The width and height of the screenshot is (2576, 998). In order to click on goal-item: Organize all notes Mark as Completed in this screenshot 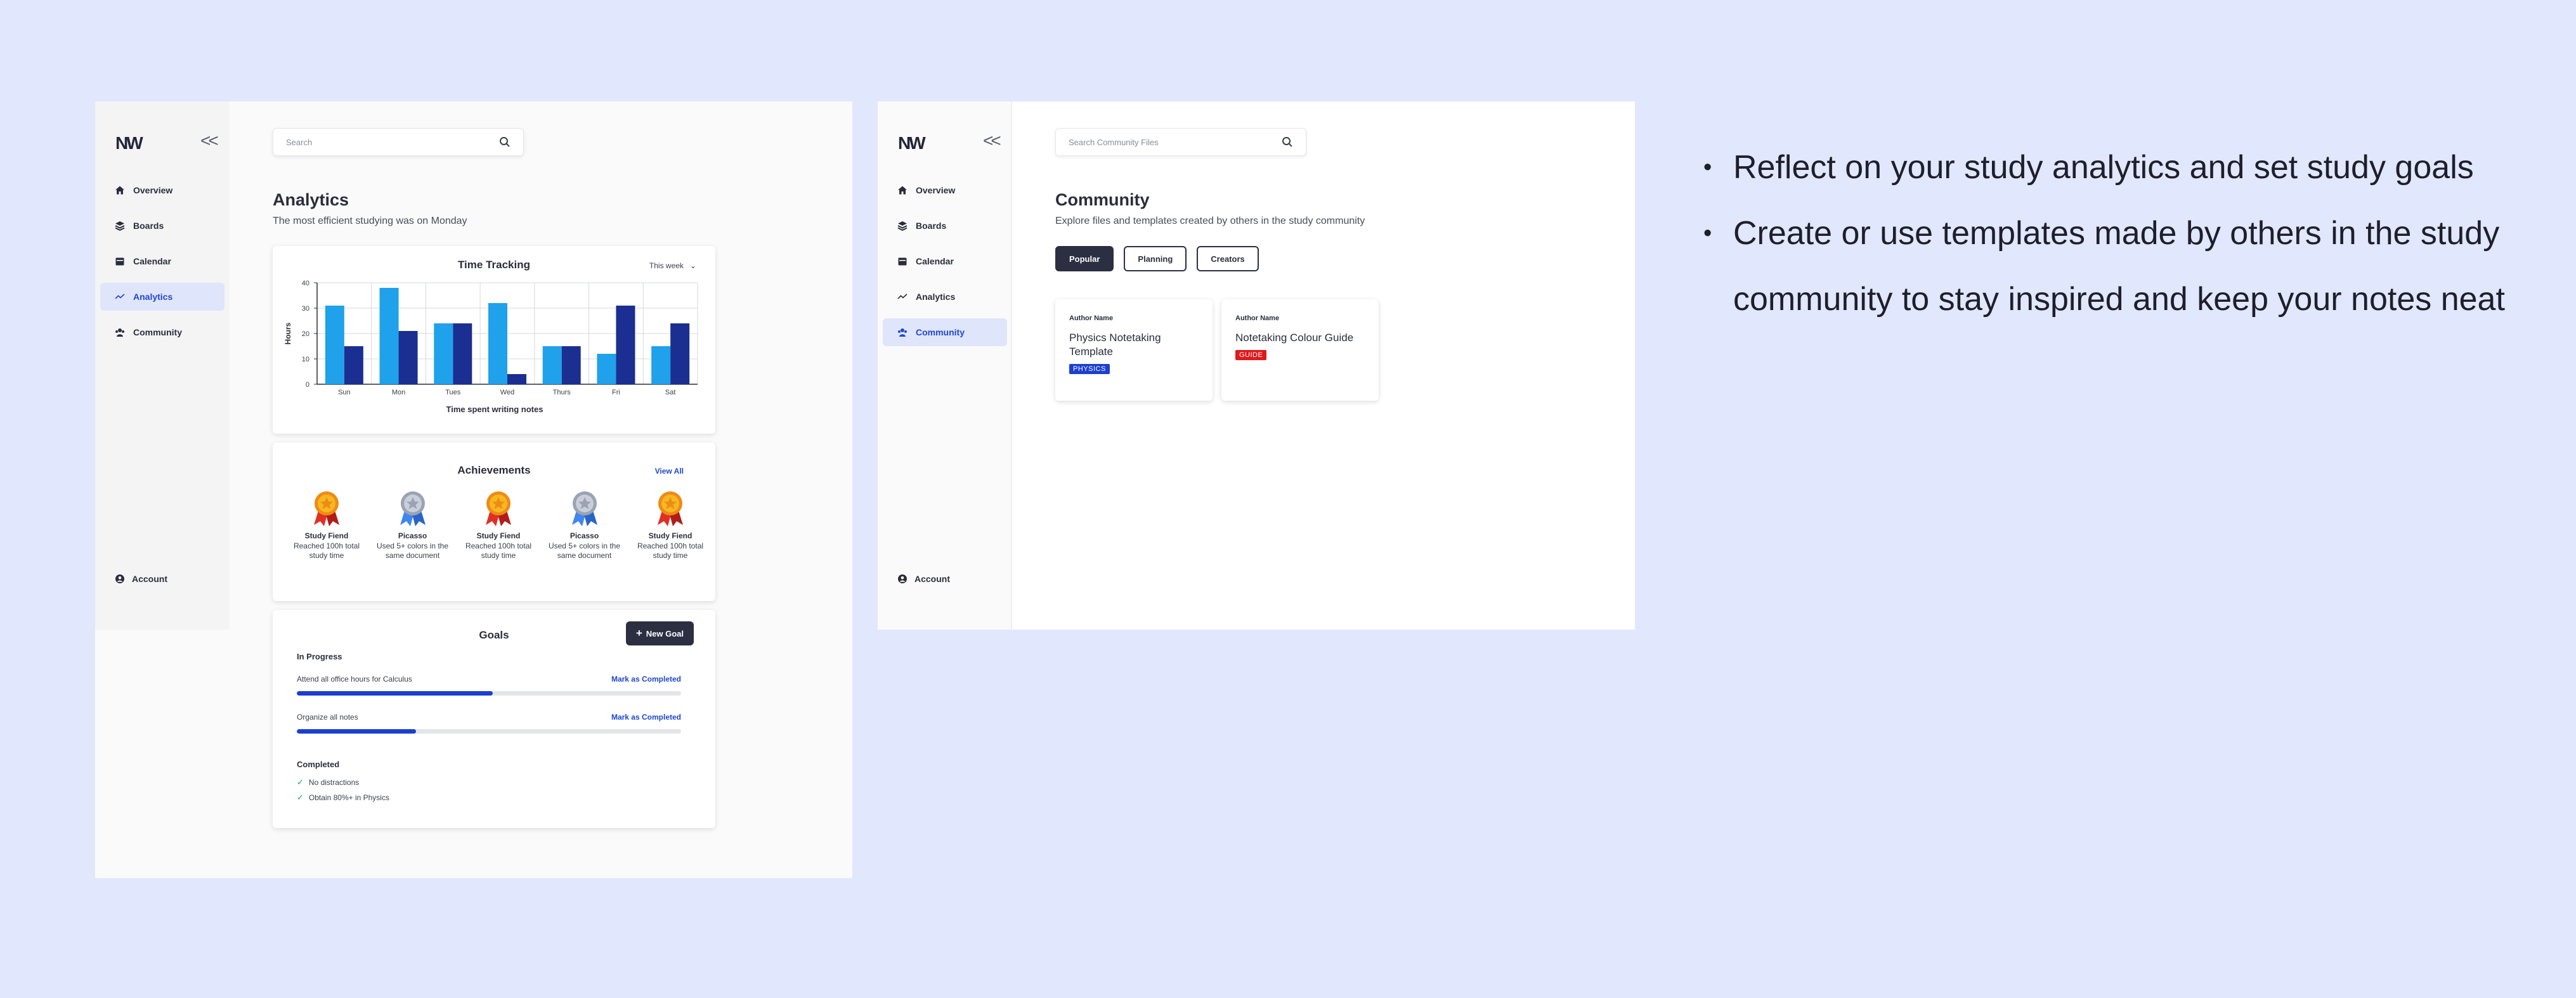, I will do `click(489, 723)`.